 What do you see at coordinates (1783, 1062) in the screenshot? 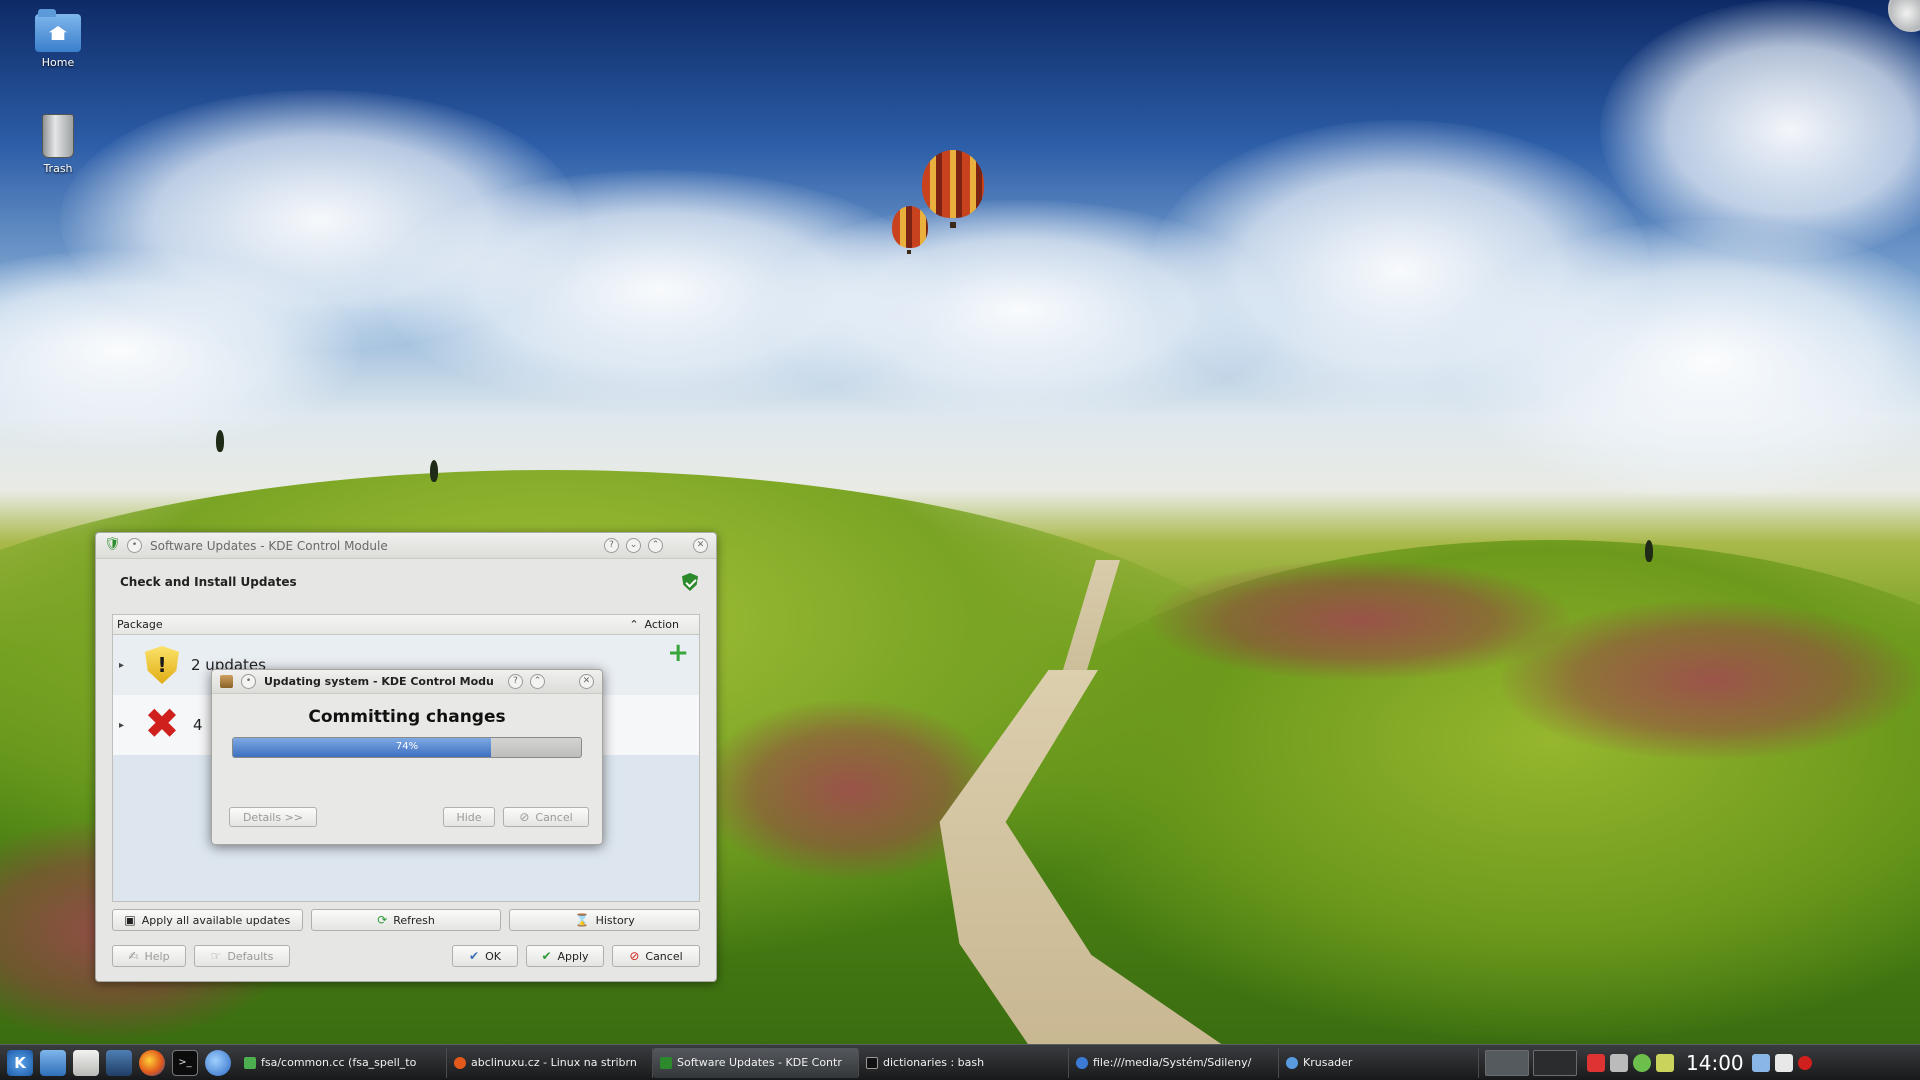
I see `klipper-icon` at bounding box center [1783, 1062].